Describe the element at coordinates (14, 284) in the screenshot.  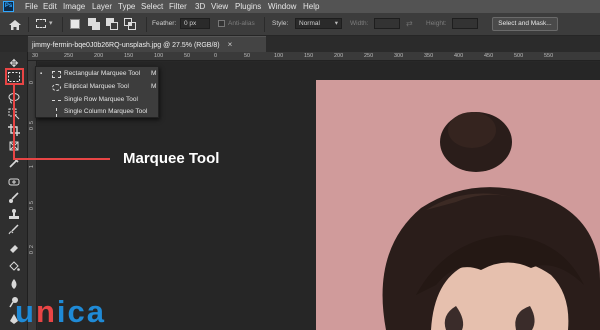
I see `blur-tool-icon` at that location.